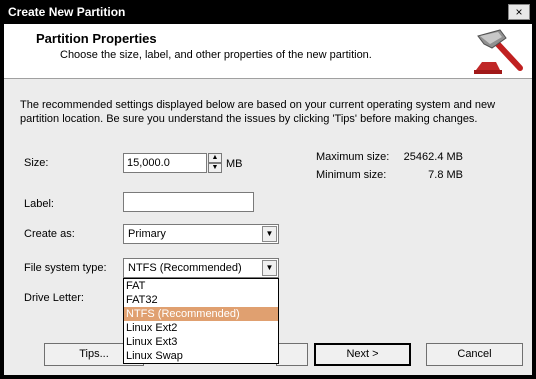  What do you see at coordinates (54, 298) in the screenshot?
I see `drive-letter-label: Drive Letter:` at bounding box center [54, 298].